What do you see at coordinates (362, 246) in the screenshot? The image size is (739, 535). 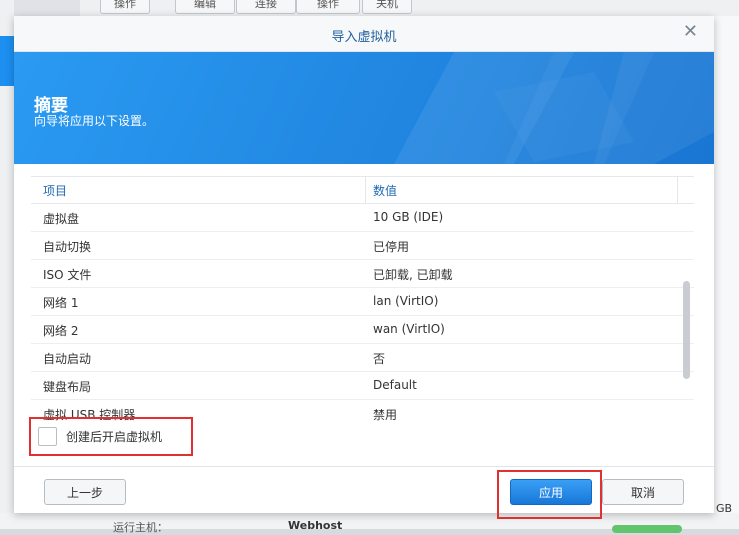 I see `table-row: 自动切换 已停用` at bounding box center [362, 246].